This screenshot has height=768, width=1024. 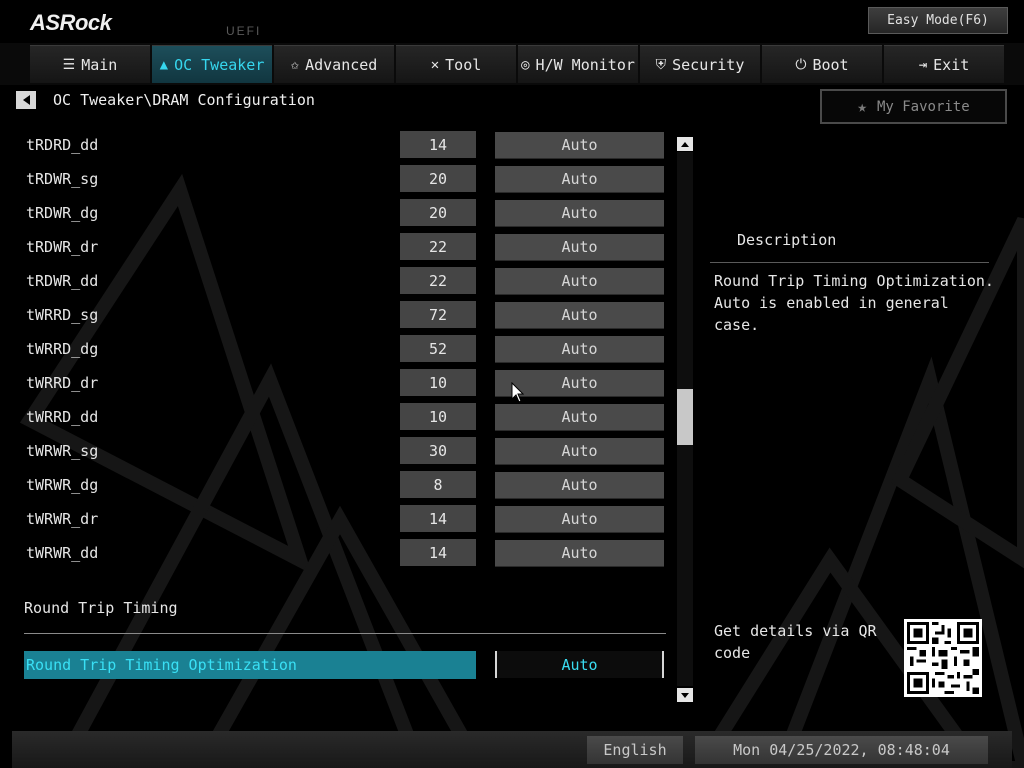 What do you see at coordinates (219, 64) in the screenshot?
I see `tab-label: OC Tweaker` at bounding box center [219, 64].